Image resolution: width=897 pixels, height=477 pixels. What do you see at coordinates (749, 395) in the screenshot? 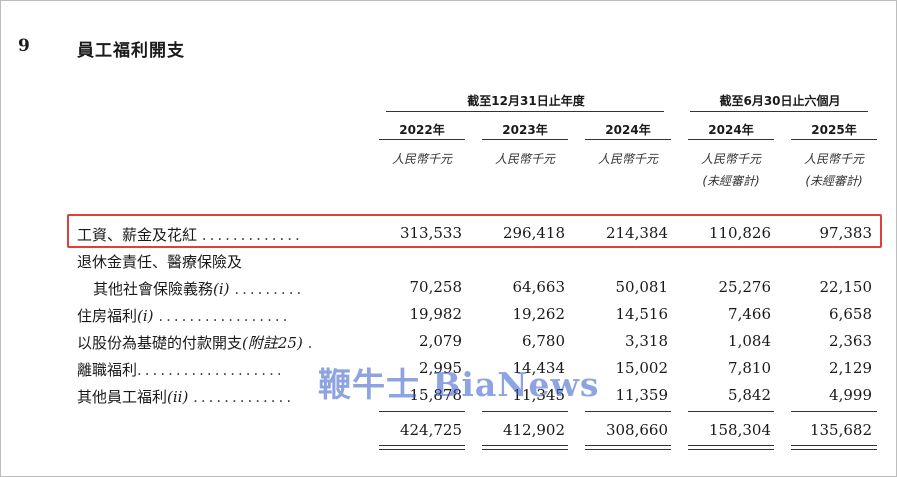
I see `row-value: 5,842` at bounding box center [749, 395].